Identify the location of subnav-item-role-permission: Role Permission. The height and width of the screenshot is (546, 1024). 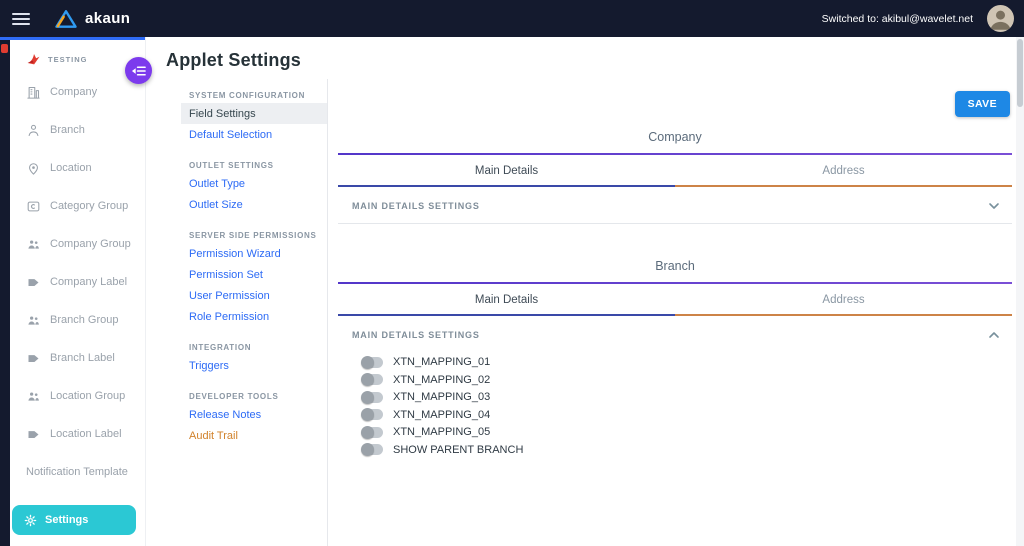
(254, 316).